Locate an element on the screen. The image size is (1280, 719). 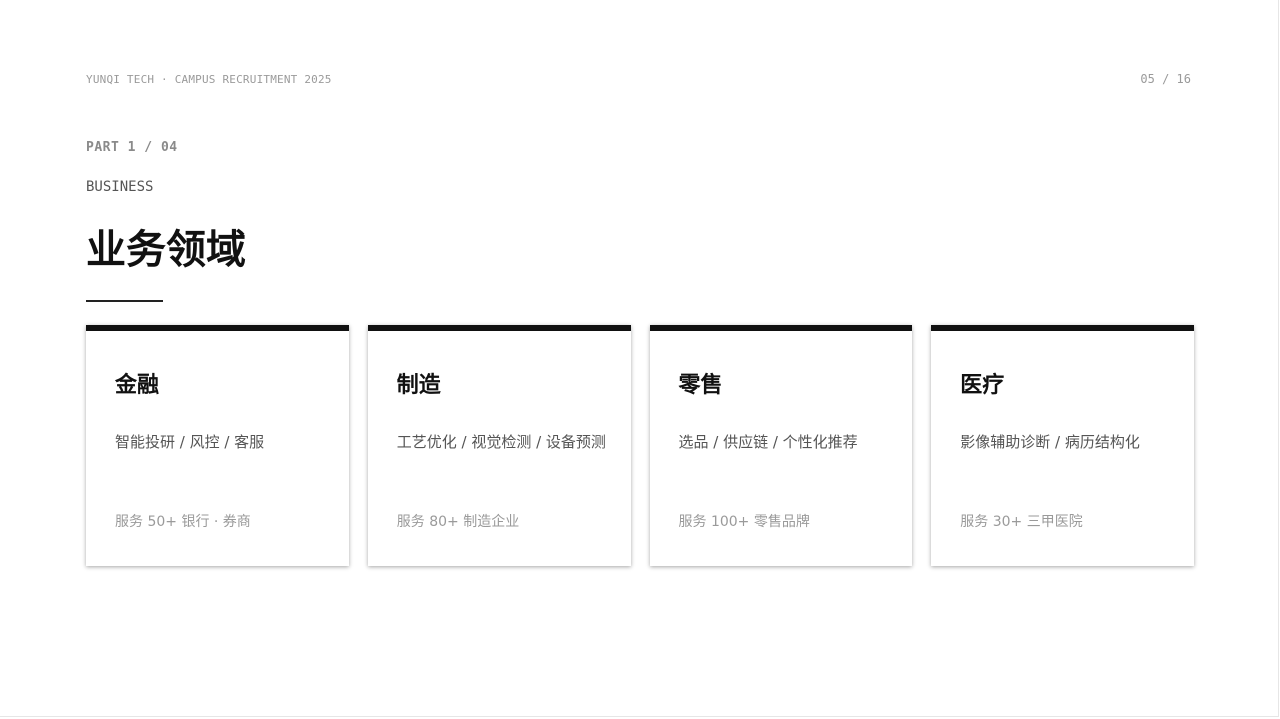
card-stat: 服务 50+ 银行 · 券商 is located at coordinates (183, 522).